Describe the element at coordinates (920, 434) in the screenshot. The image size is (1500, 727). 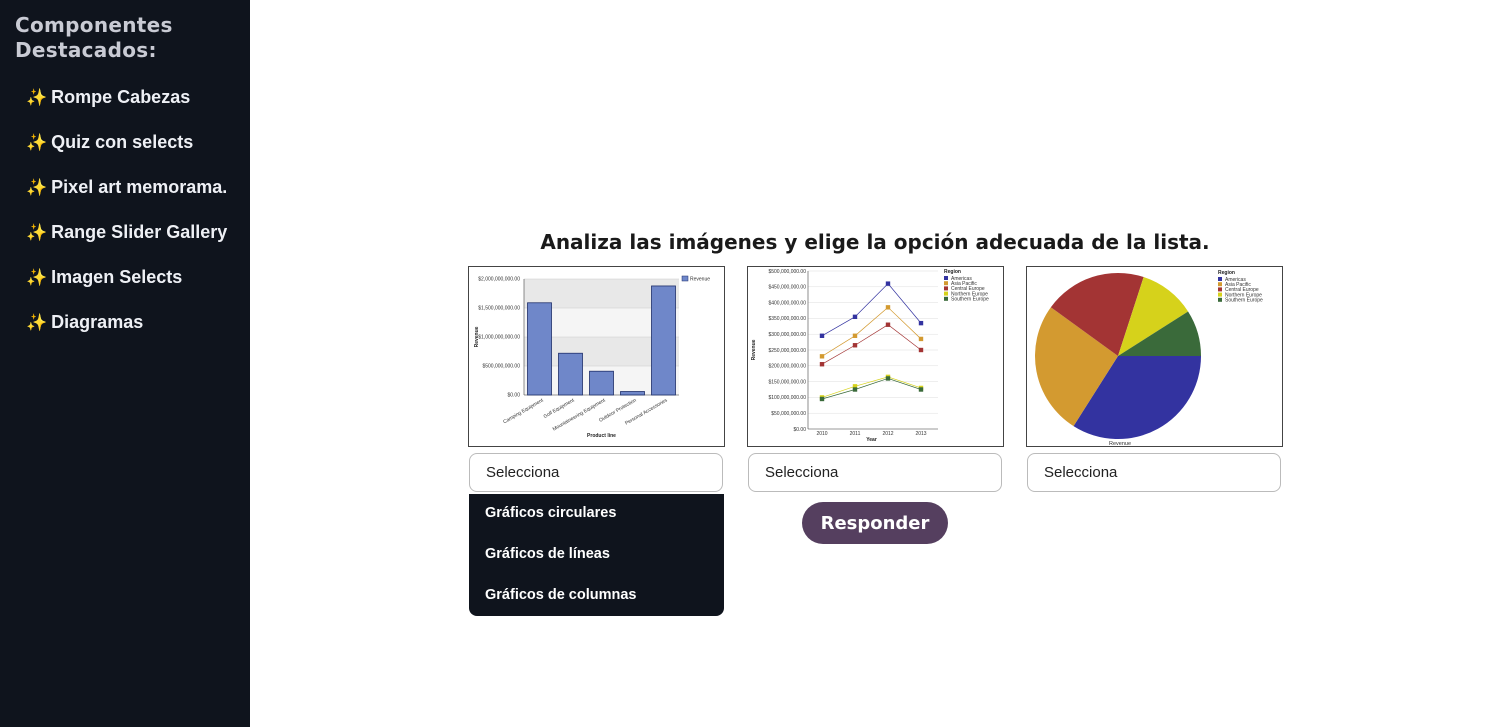
I see `x-tick-label: 2013` at that location.